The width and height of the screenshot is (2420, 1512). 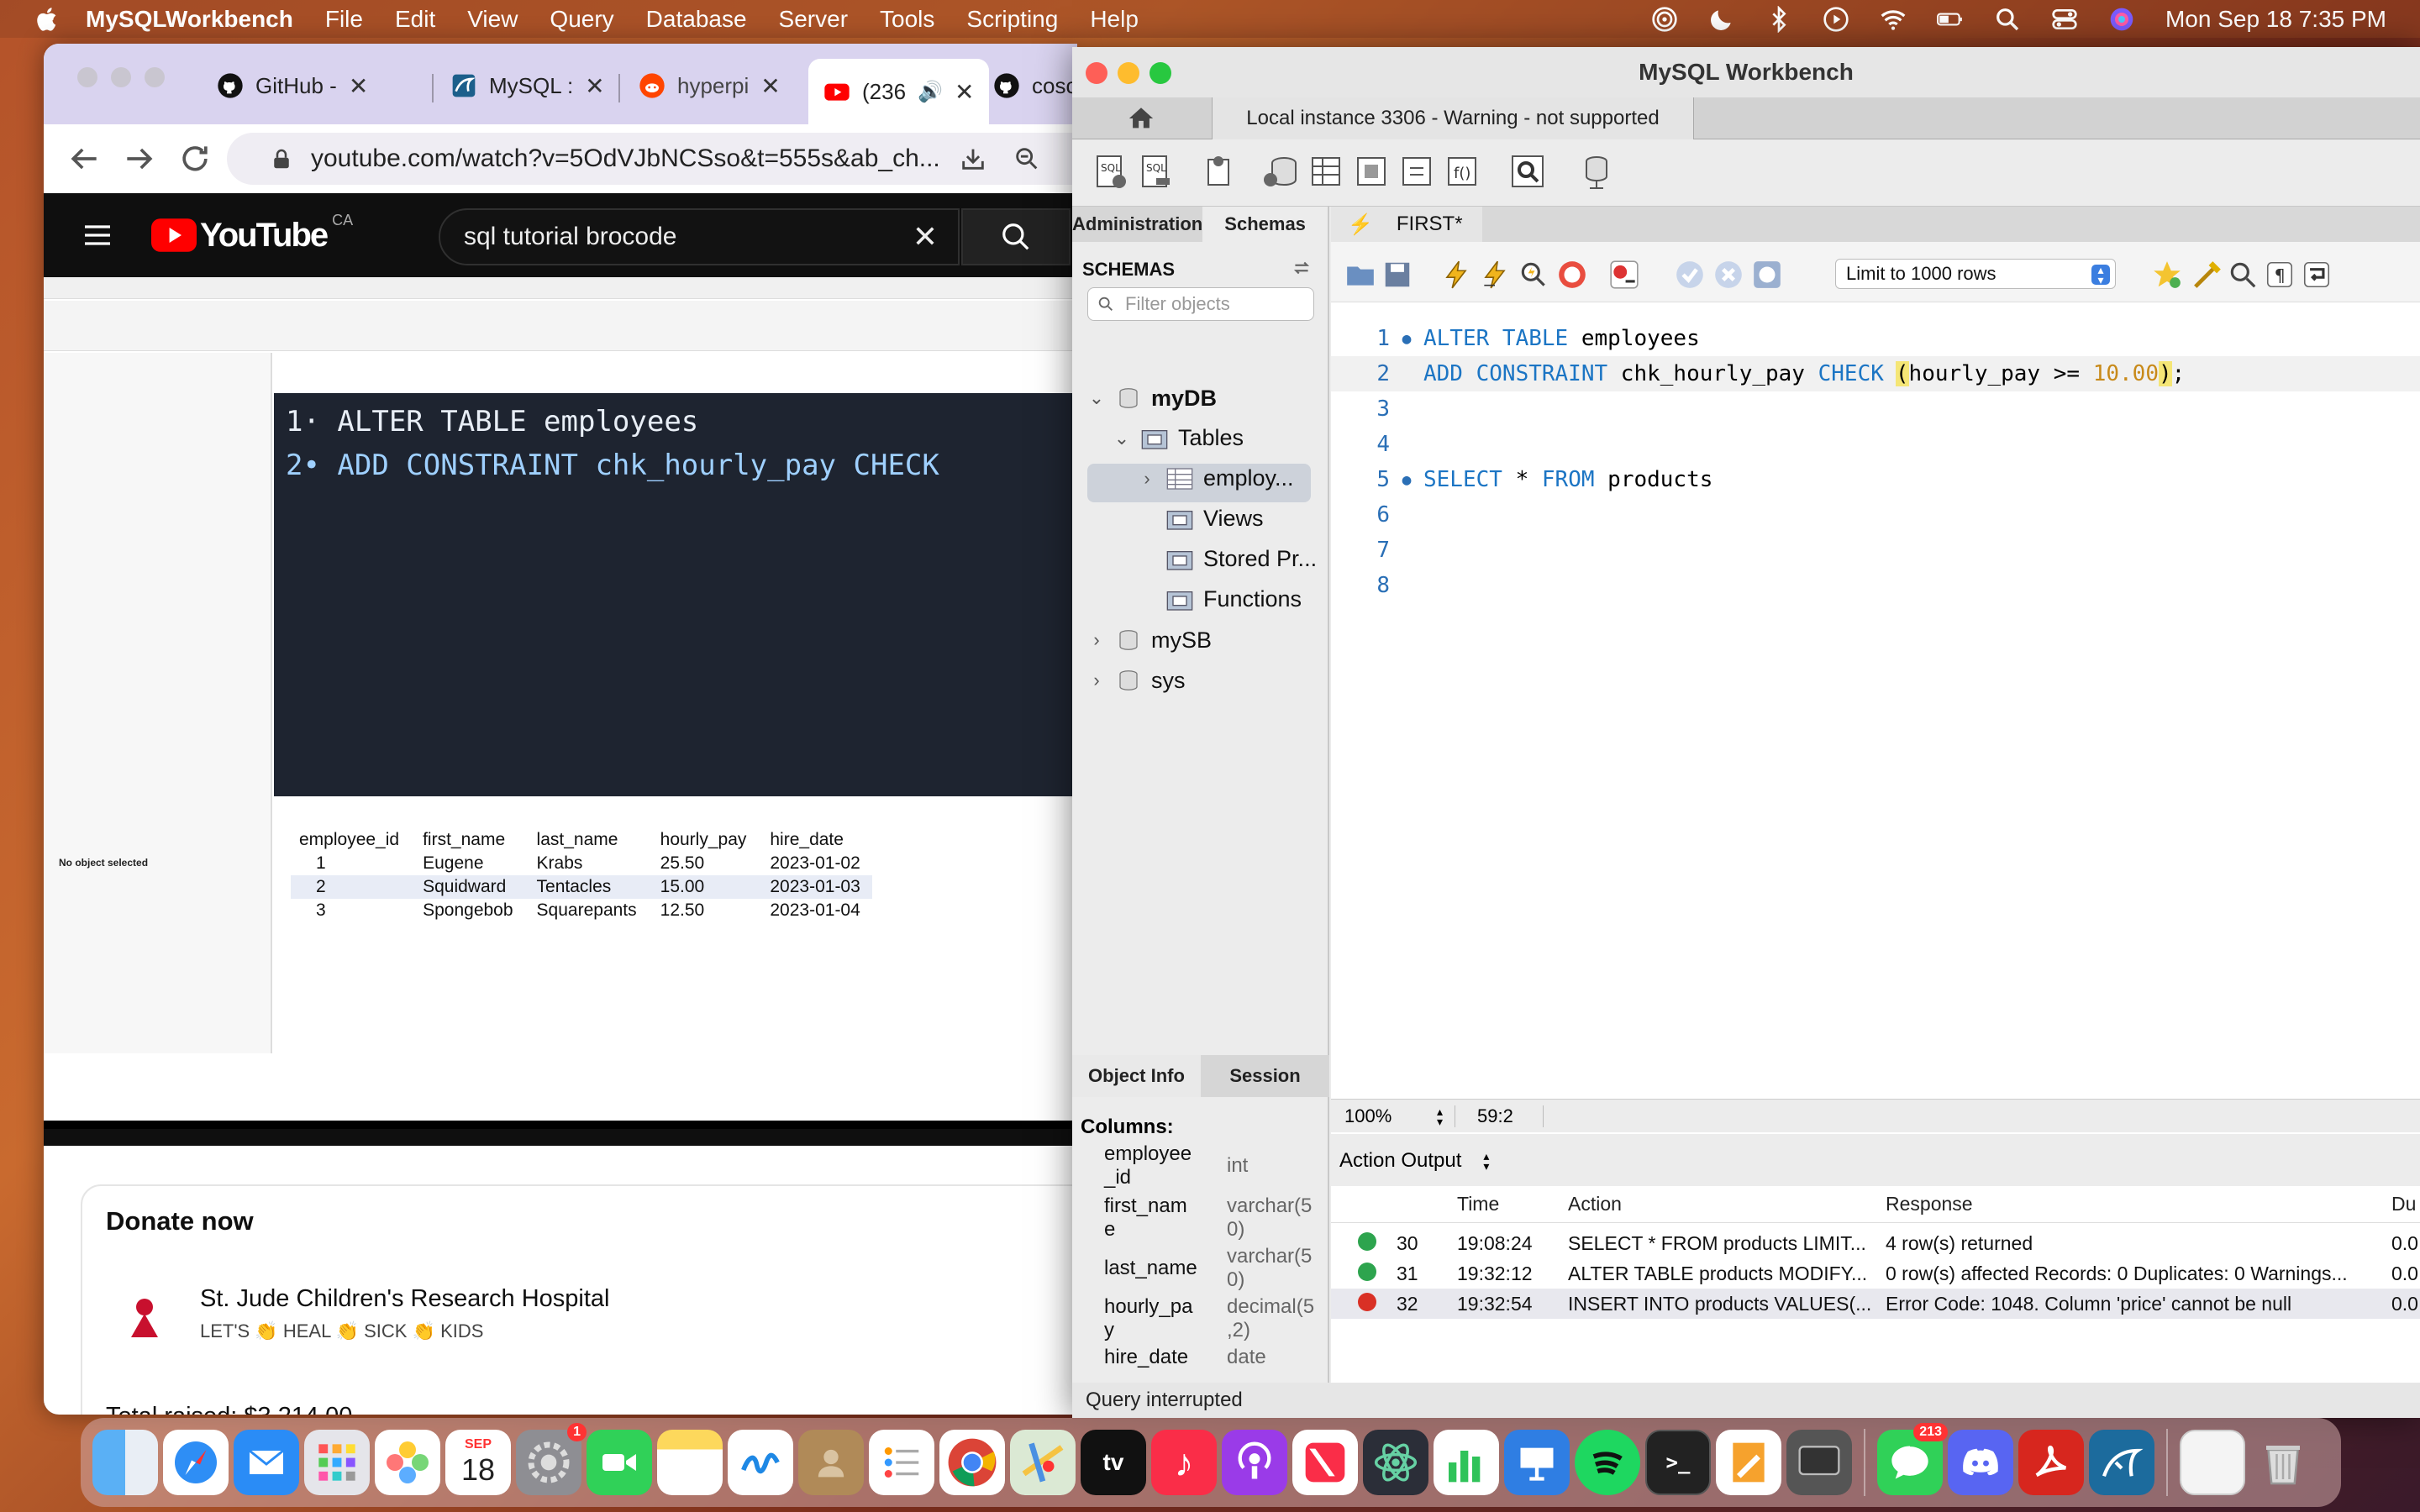 I want to click on tab-object-info: Object Info, so click(x=1136, y=1076).